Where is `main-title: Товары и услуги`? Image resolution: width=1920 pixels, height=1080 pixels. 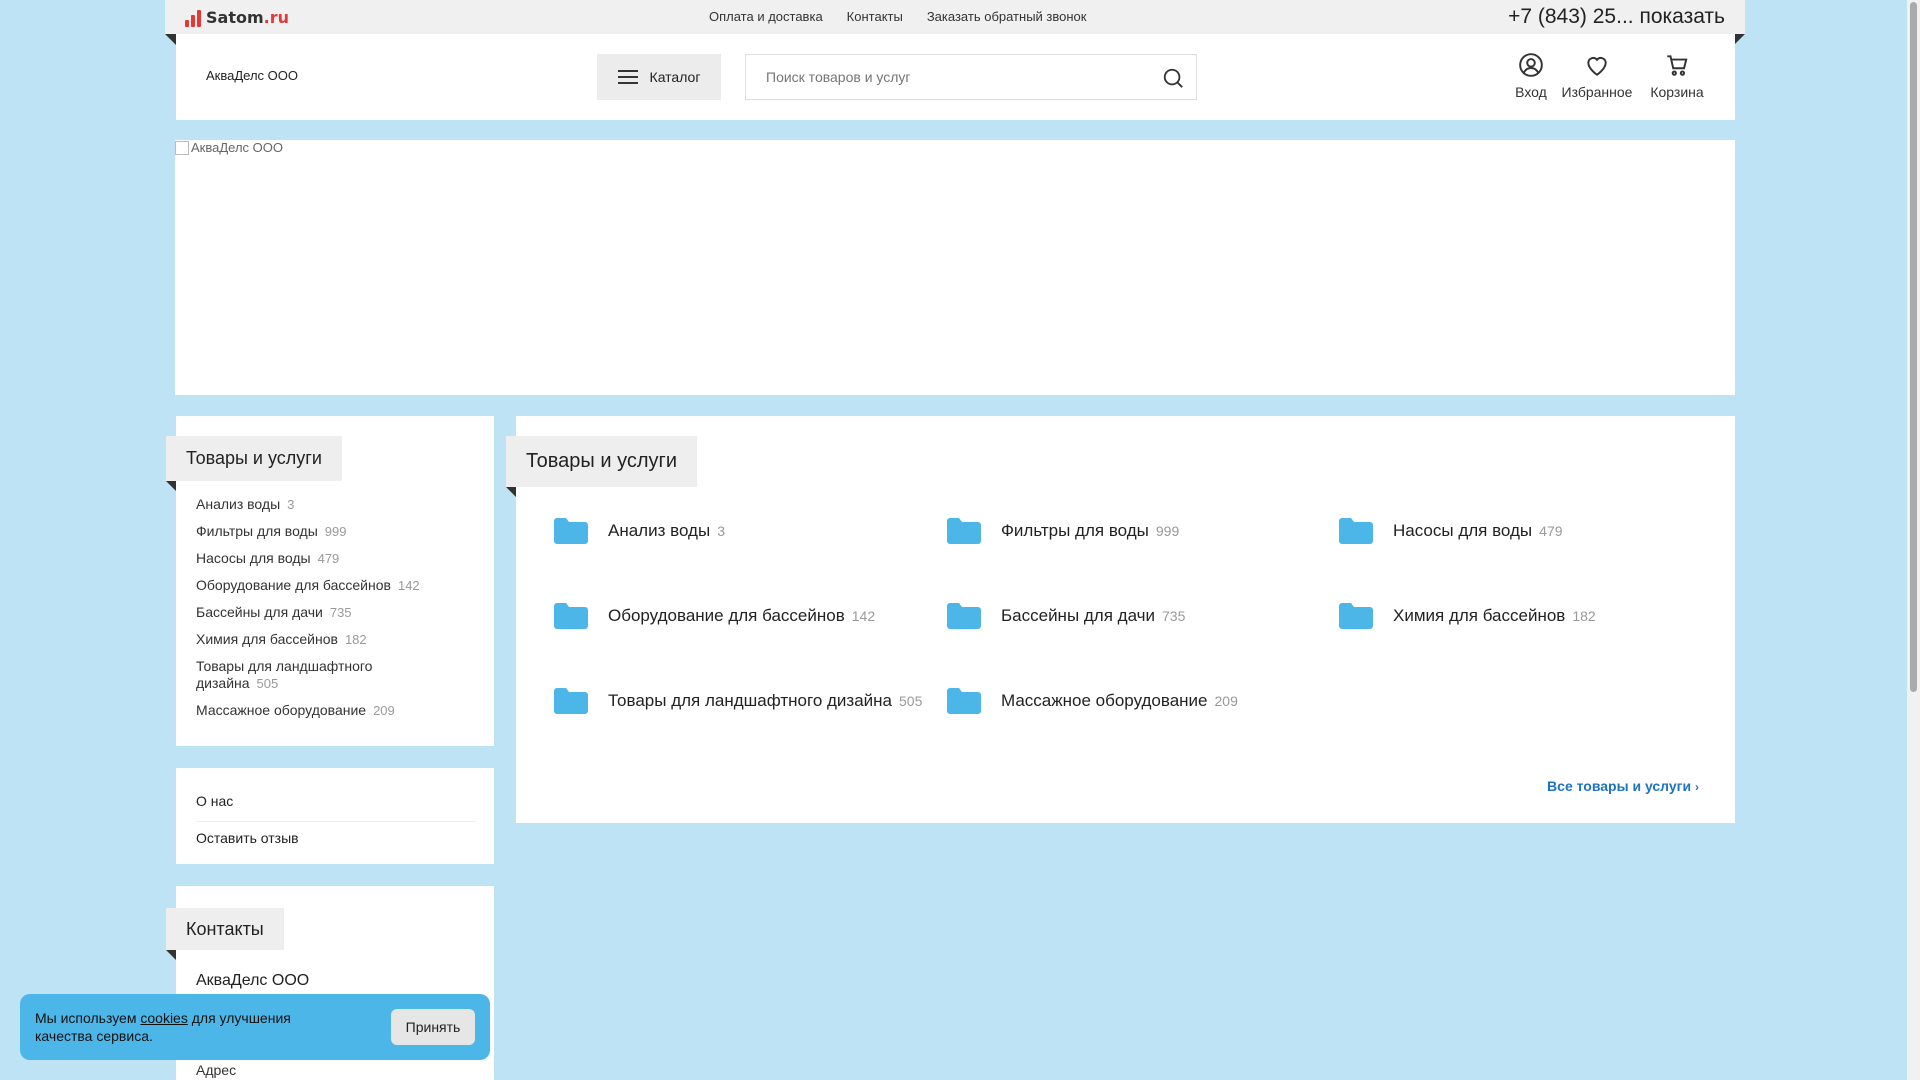
main-title: Товары и услуги is located at coordinates (601, 461).